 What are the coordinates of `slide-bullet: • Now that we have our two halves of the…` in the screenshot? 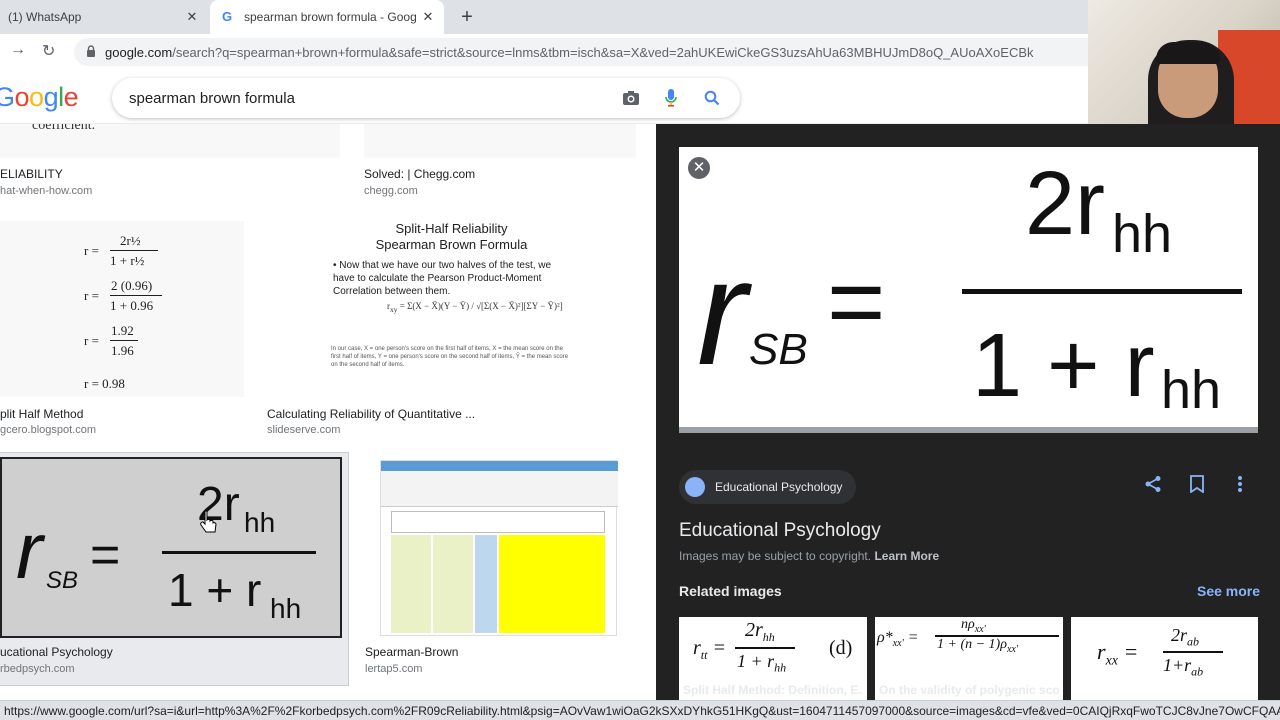 It's located at (442, 278).